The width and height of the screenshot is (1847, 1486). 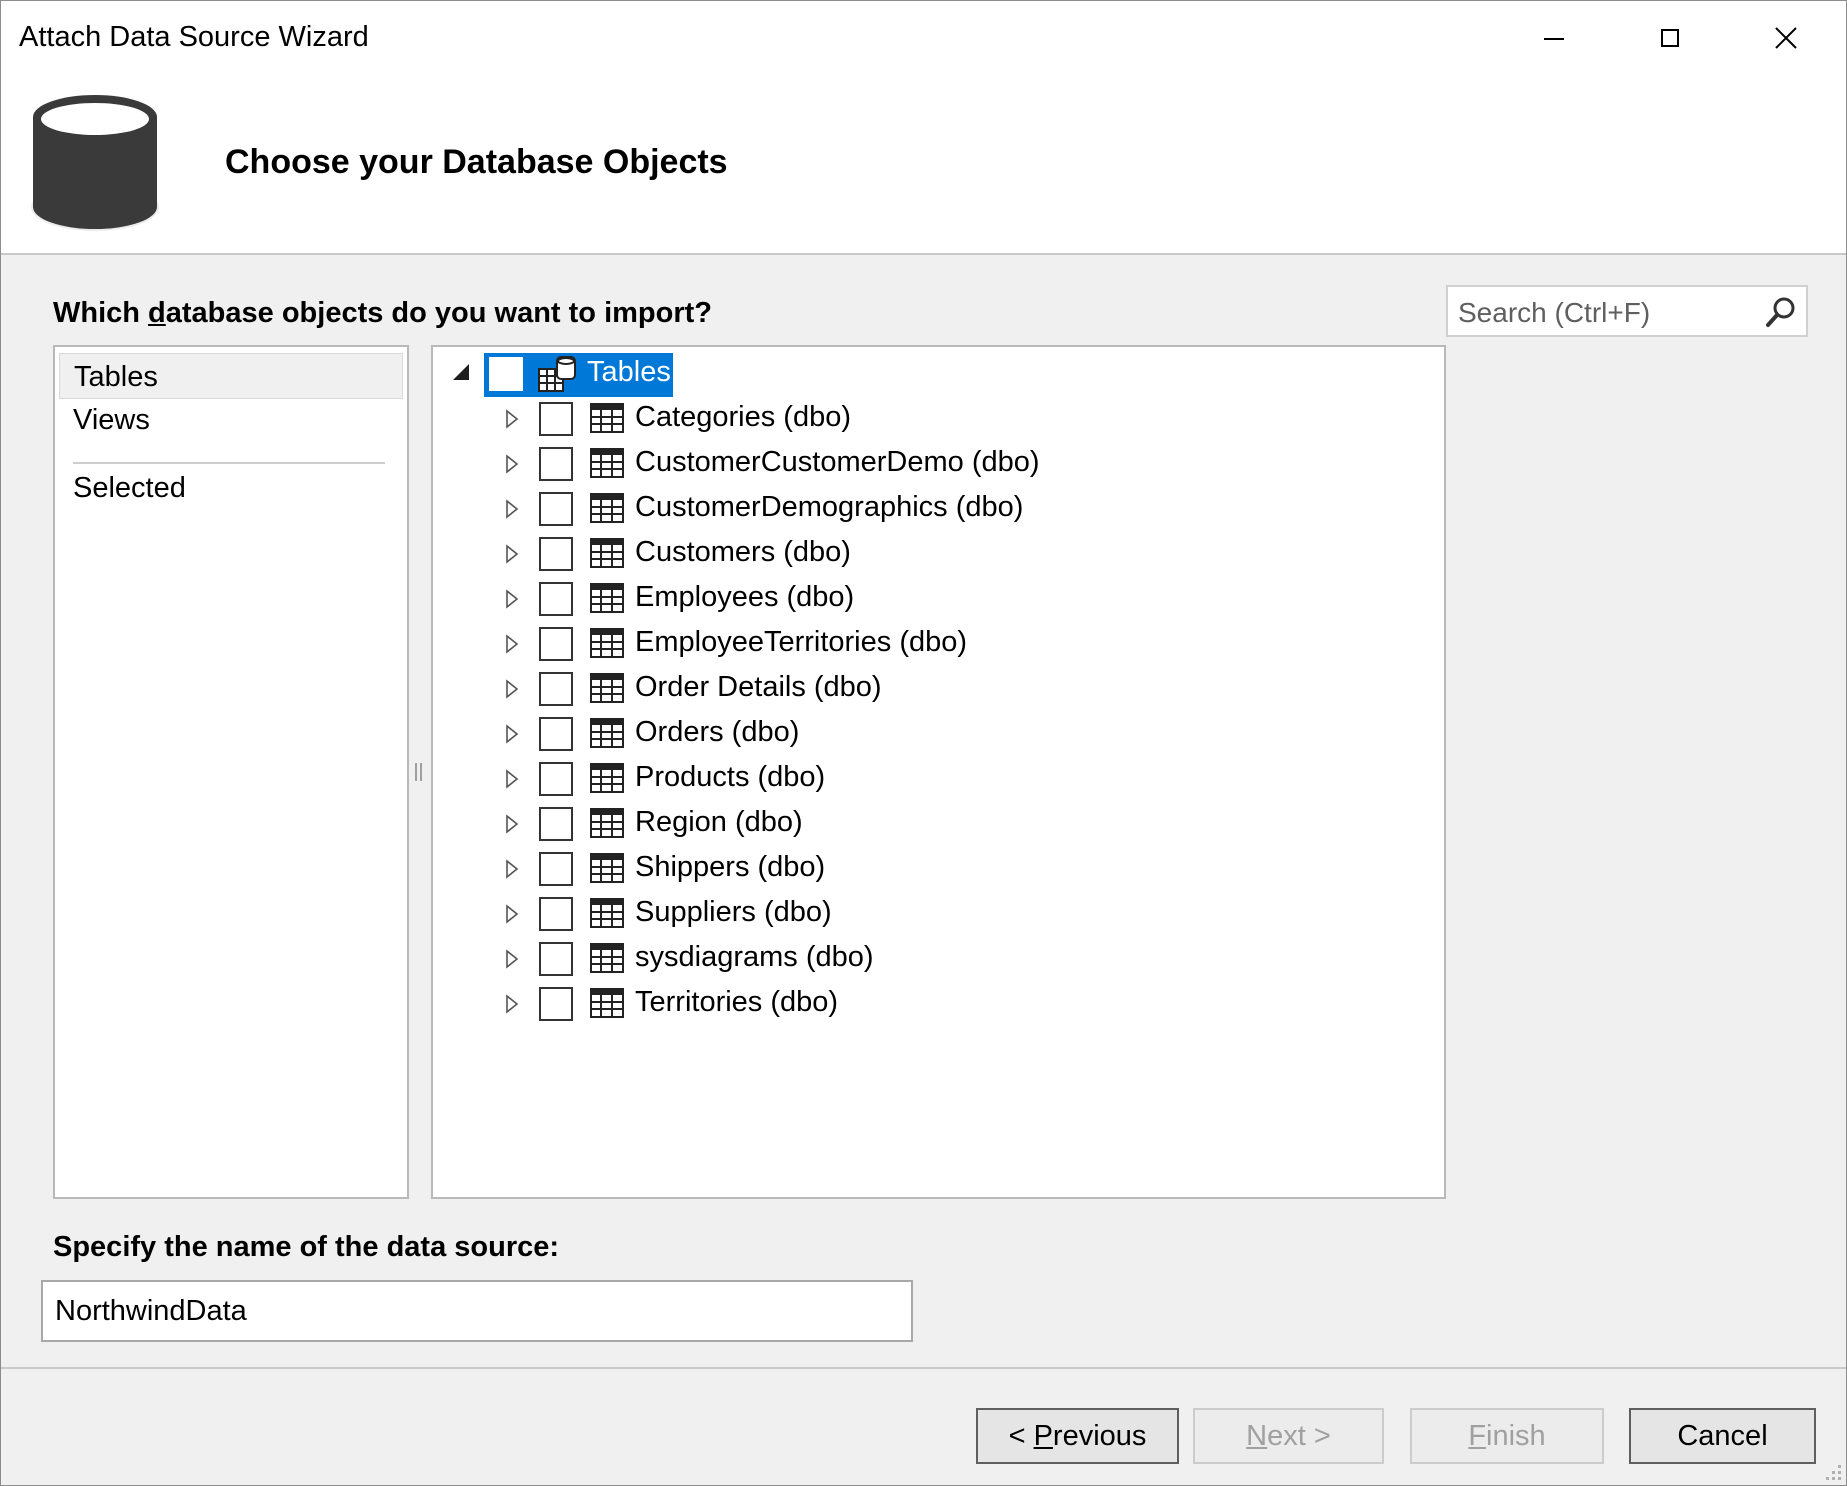 What do you see at coordinates (938, 959) in the screenshot?
I see `tree-item: sysdiagrams (dbo)` at bounding box center [938, 959].